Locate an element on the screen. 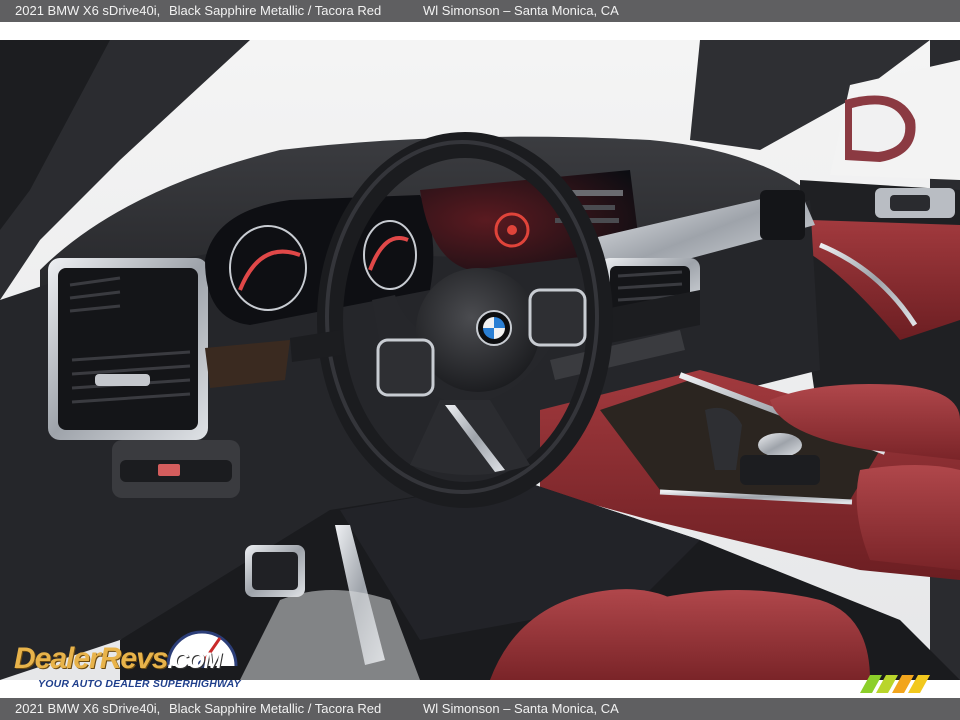 The height and width of the screenshot is (720, 960). watermark-tagline: YOUR AUTO DEALER SUPERHIGHWAY is located at coordinates (139, 684).